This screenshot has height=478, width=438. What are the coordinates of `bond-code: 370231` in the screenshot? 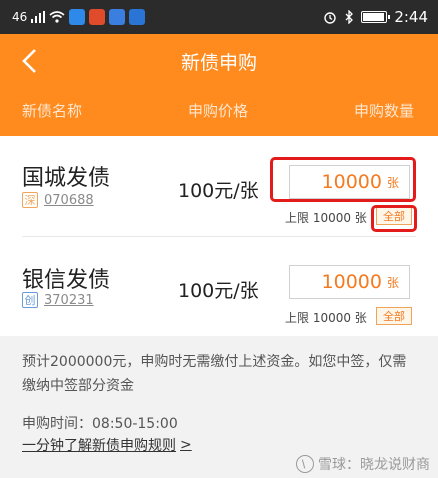 It's located at (69, 300).